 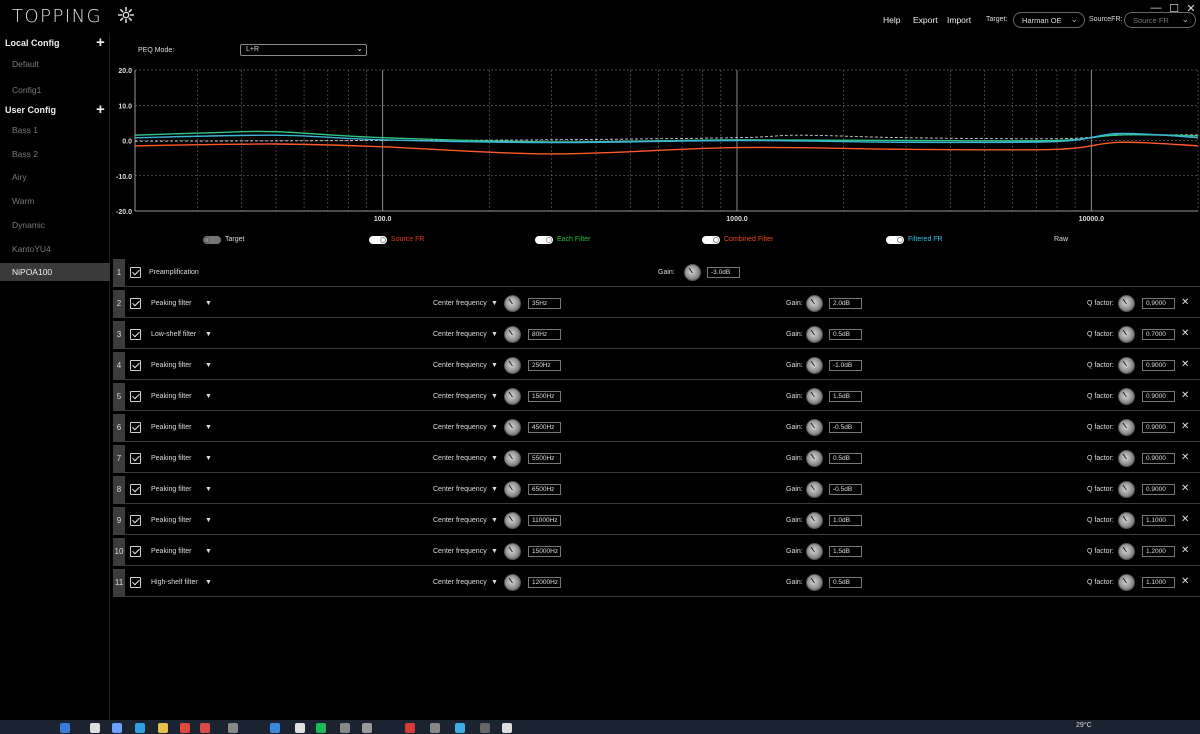 What do you see at coordinates (544, 458) in the screenshot?
I see `frequency-input: 5500Hz` at bounding box center [544, 458].